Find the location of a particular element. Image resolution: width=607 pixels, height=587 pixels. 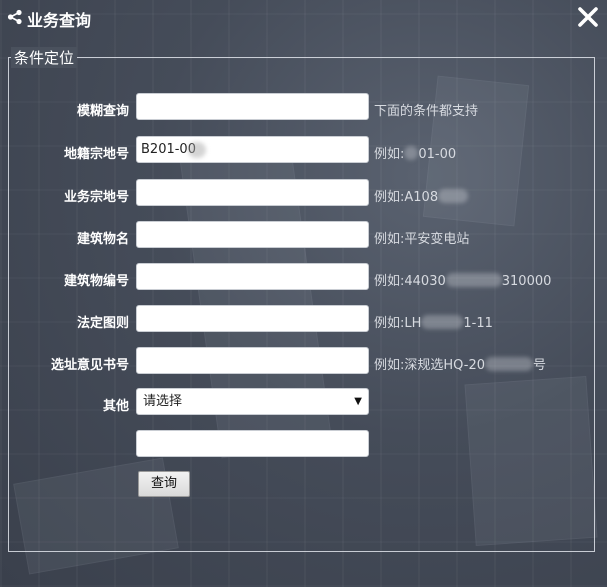

field-hint: 例如: 01-00 is located at coordinates (415, 154).